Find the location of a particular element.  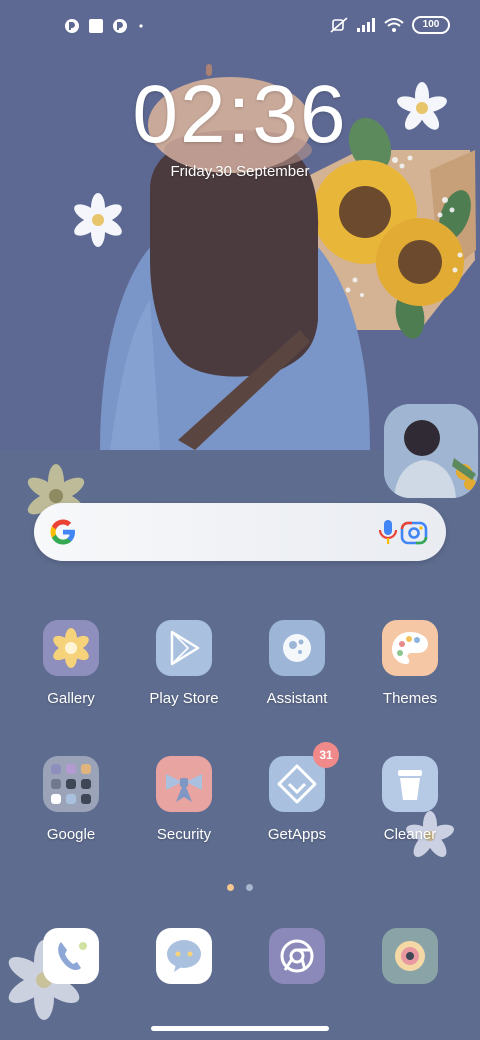

clock-date: Friday,30 September is located at coordinates (240, 171).